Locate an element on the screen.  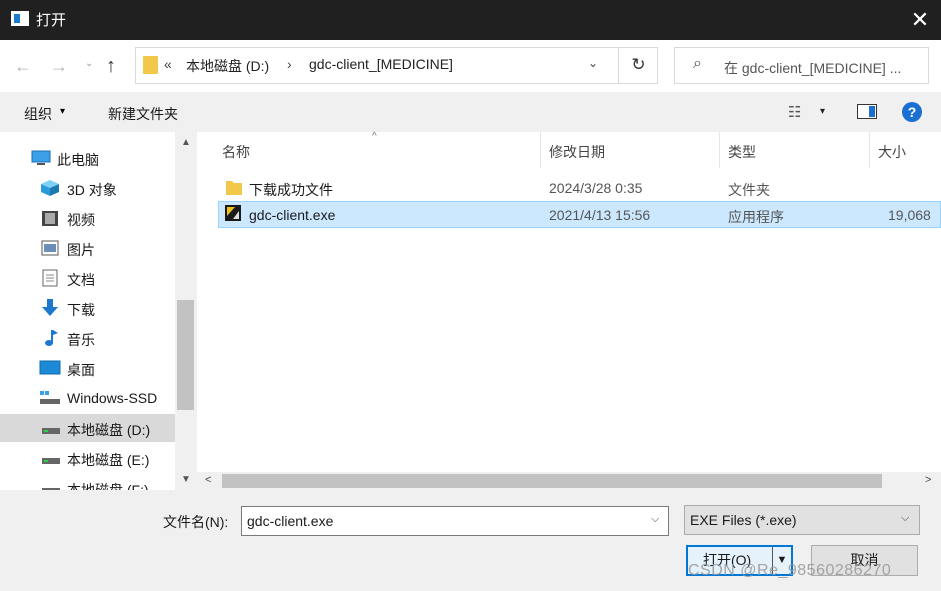
help-icon: ? is located at coordinates (912, 112).